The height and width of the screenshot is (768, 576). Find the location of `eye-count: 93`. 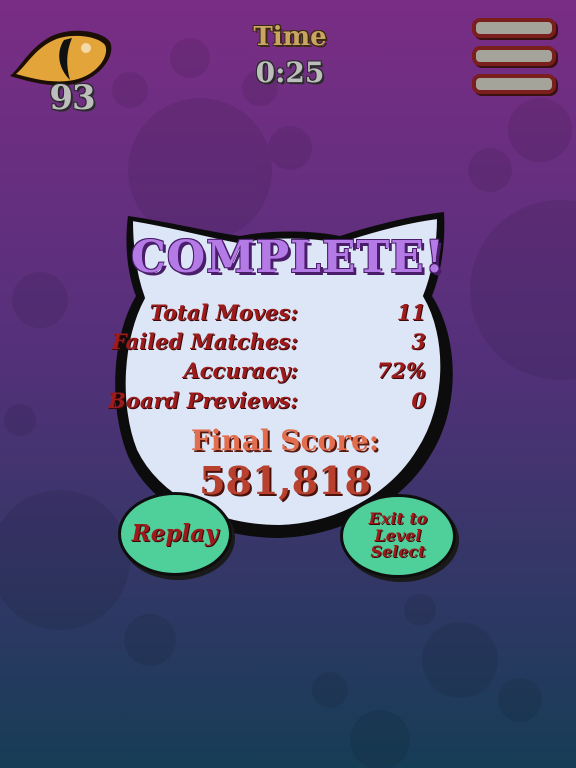

eye-count: 93 is located at coordinates (72, 98).